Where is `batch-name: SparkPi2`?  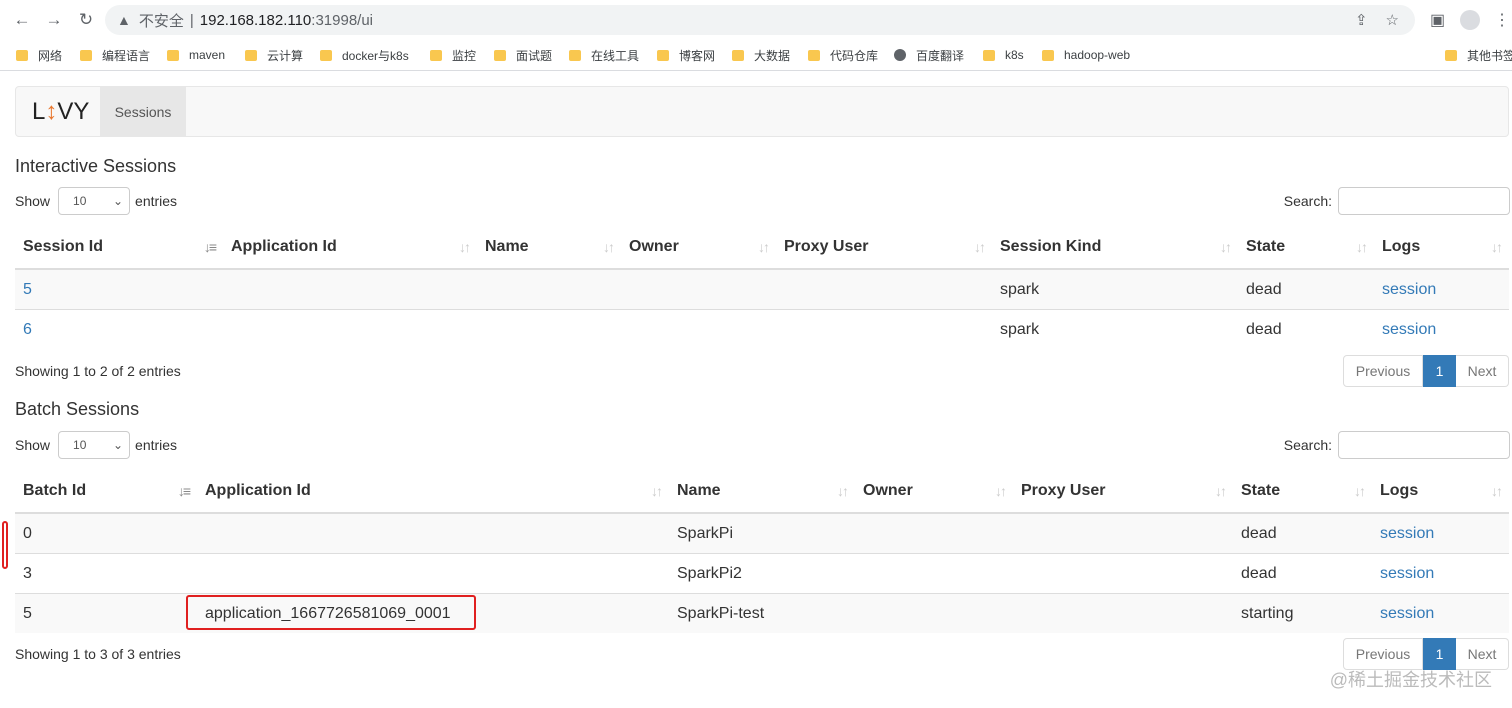 batch-name: SparkPi2 is located at coordinates (762, 573).